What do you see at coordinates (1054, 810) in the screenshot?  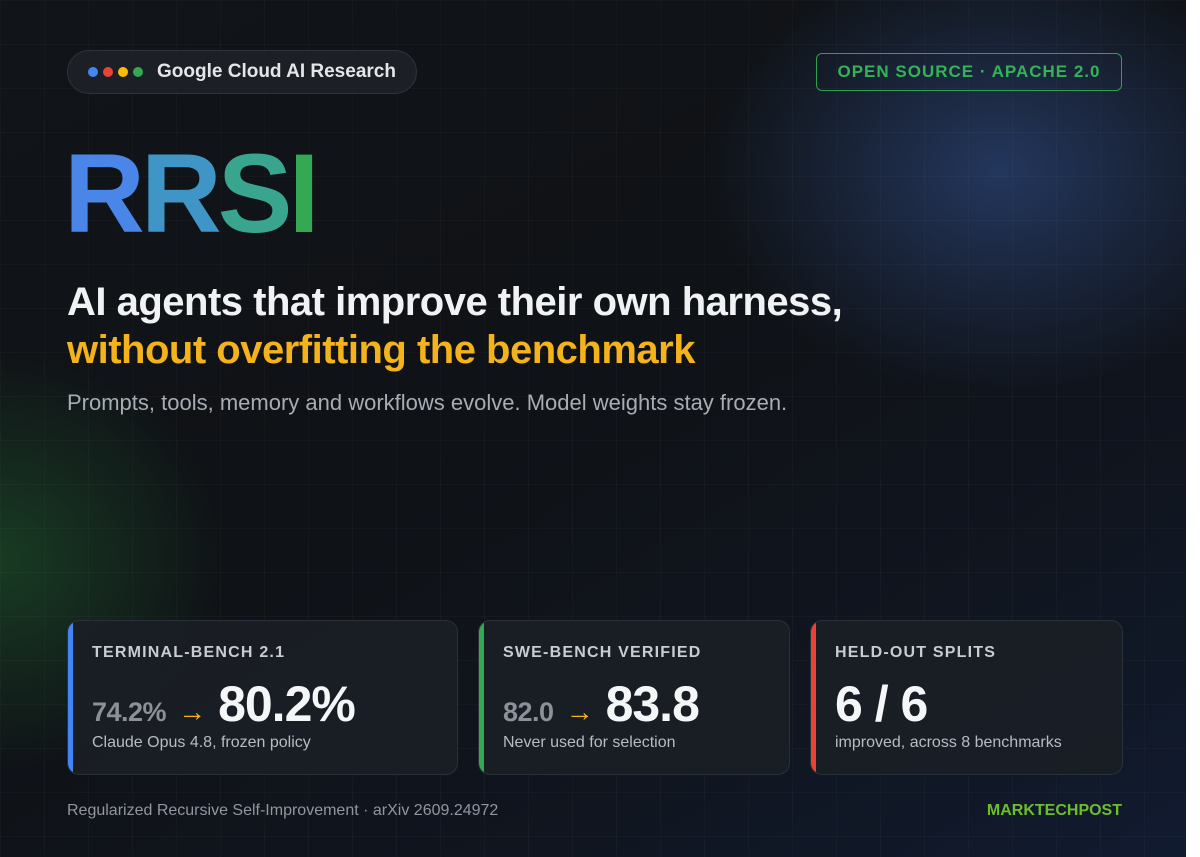 I see `footer-brand: MARKTECHPOST` at bounding box center [1054, 810].